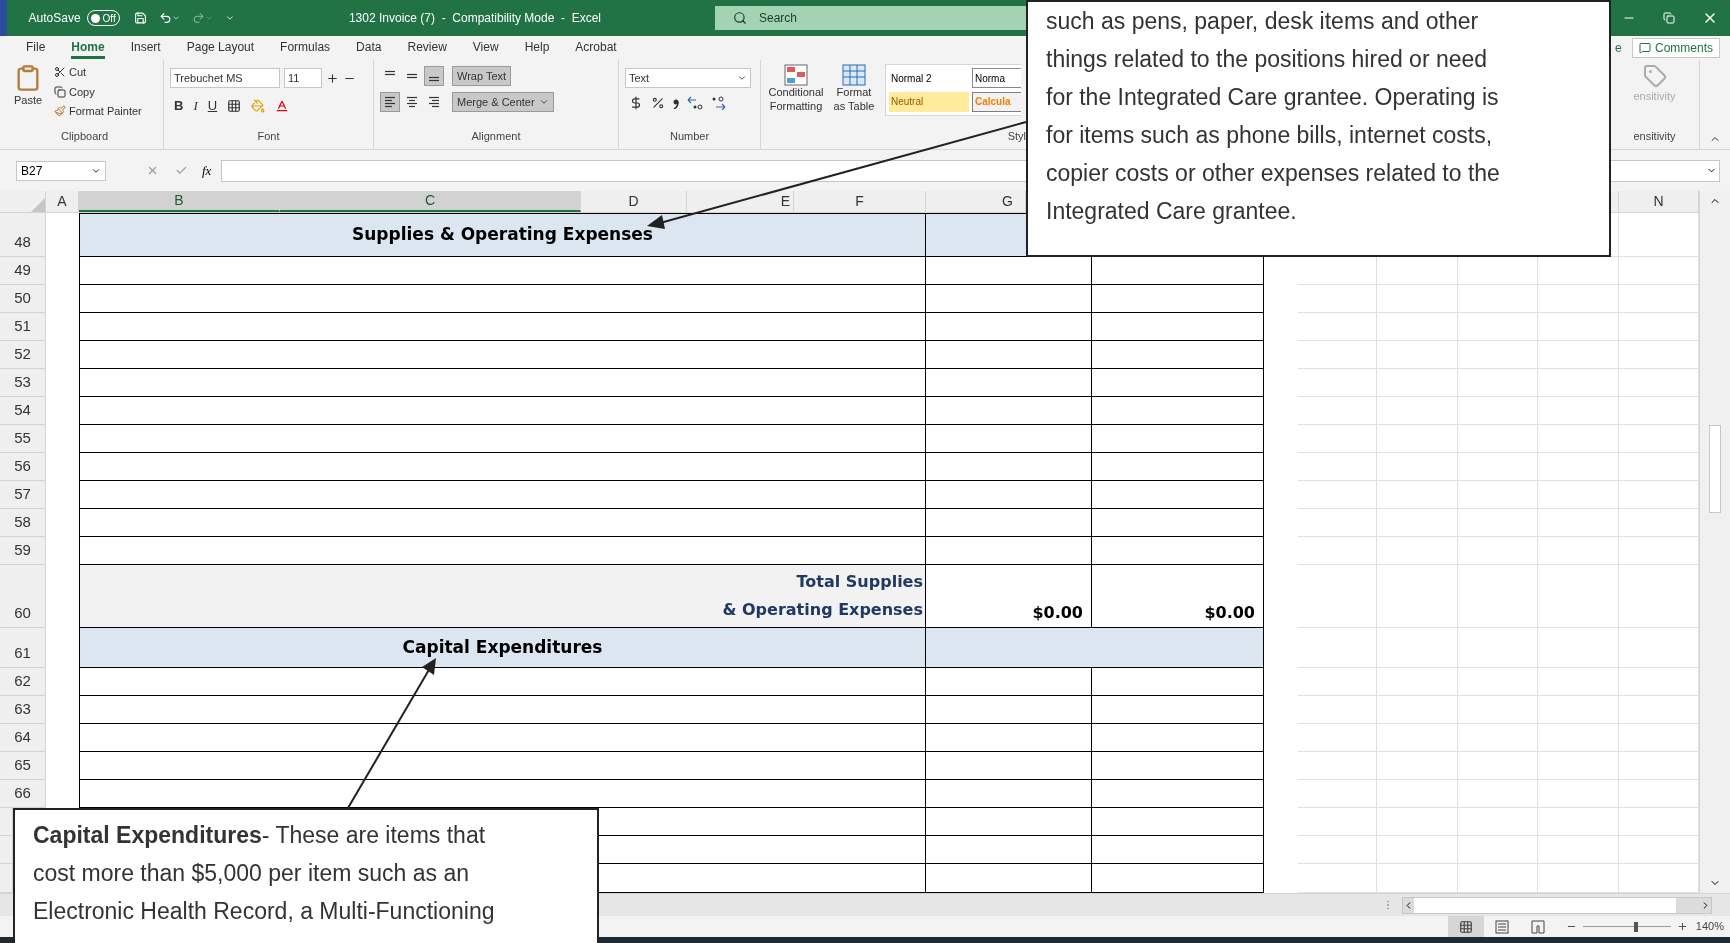 The height and width of the screenshot is (943, 1730). What do you see at coordinates (369, 48) in the screenshot?
I see `ribbon-tab: Data` at bounding box center [369, 48].